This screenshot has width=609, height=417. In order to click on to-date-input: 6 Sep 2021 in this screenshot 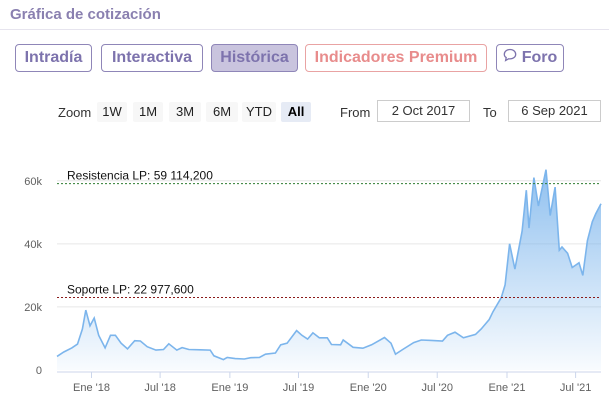, I will do `click(554, 111)`.